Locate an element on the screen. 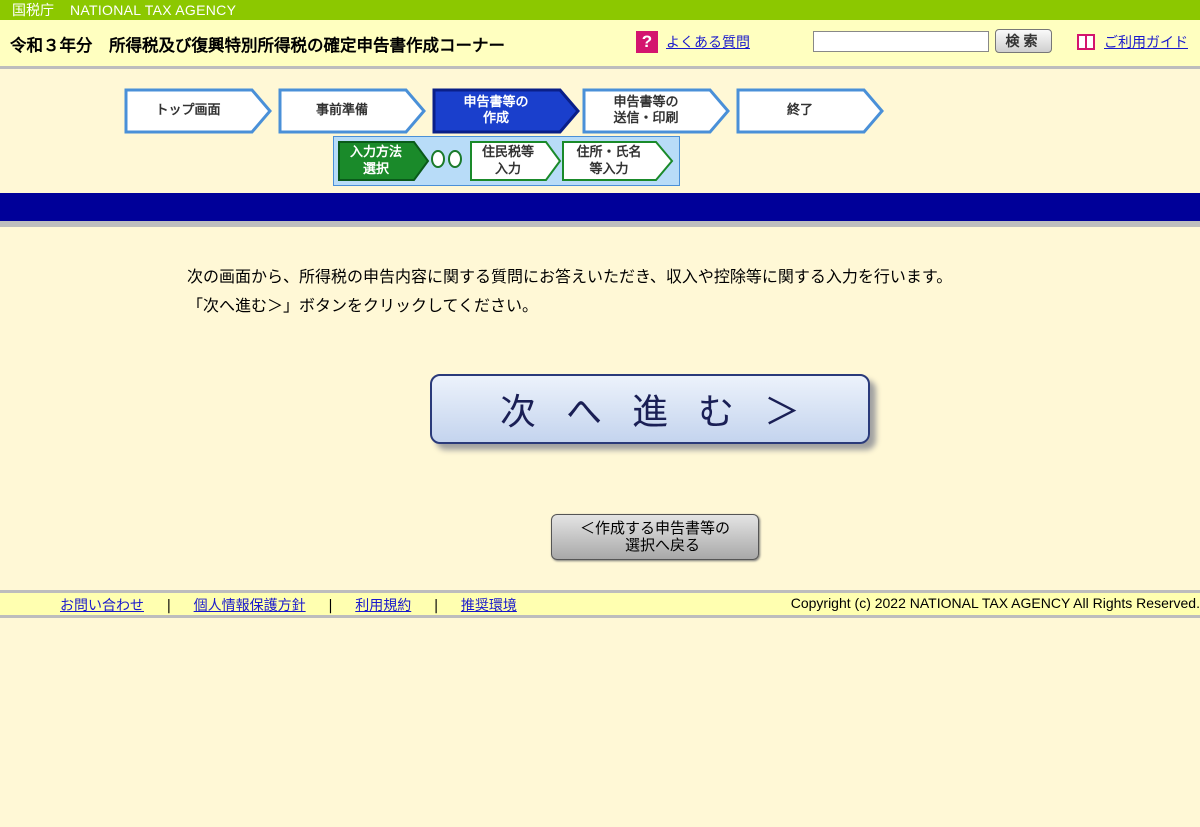 This screenshot has width=1200, height=827. step-label: トップ画面 is located at coordinates (188, 110).